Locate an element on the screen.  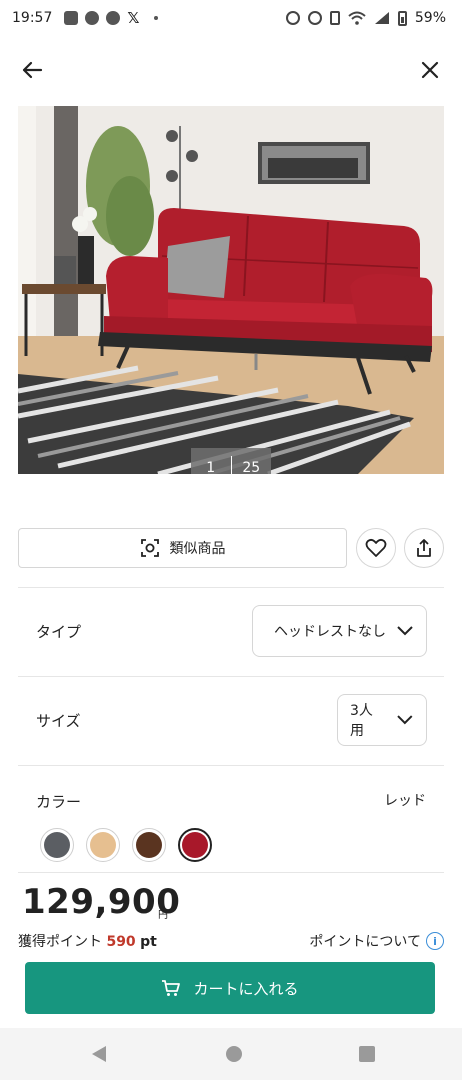
size-label: サイズ is located at coordinates (58, 721).